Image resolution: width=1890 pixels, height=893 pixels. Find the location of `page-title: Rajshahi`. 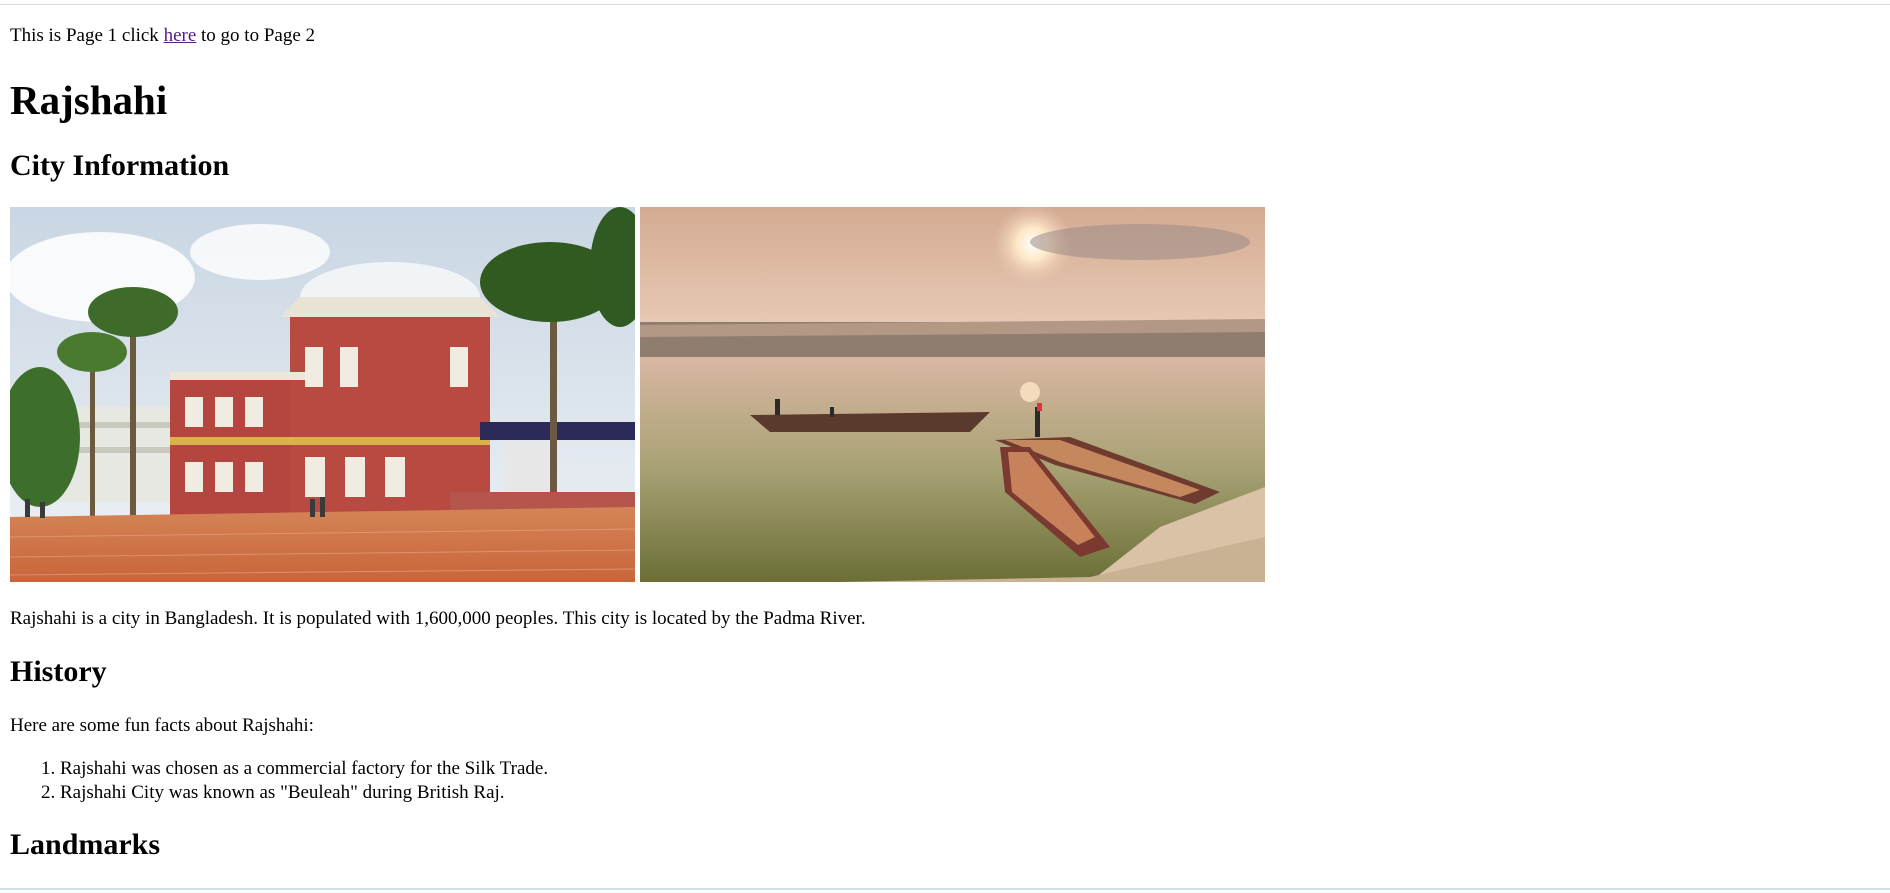

page-title: Rajshahi is located at coordinates (89, 100).